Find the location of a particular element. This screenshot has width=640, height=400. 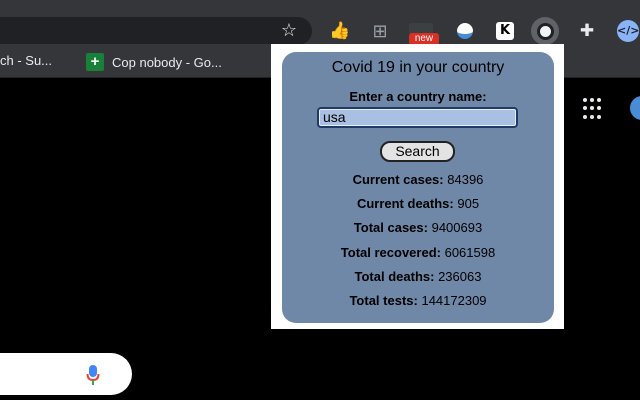

google-search-box is located at coordinates (66, 374).